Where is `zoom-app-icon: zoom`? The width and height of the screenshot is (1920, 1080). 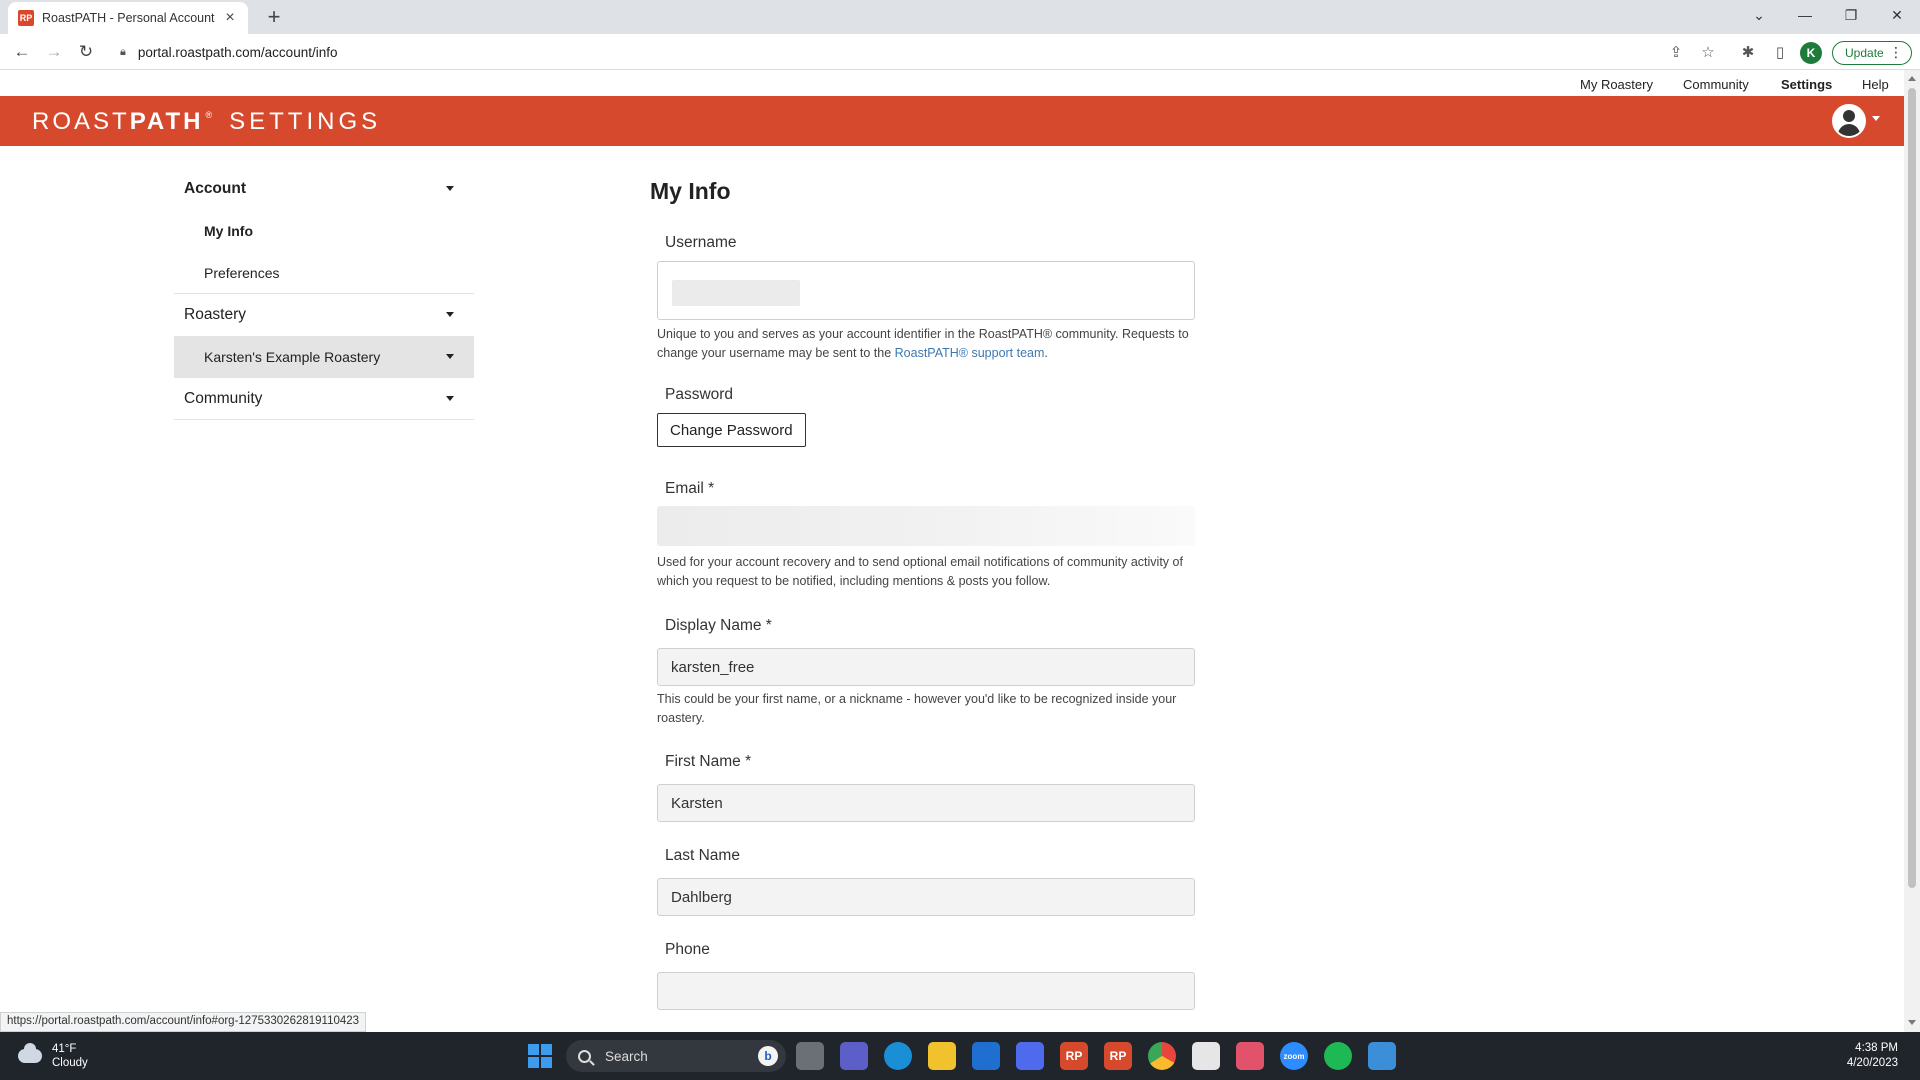 zoom-app-icon: zoom is located at coordinates (1294, 1056).